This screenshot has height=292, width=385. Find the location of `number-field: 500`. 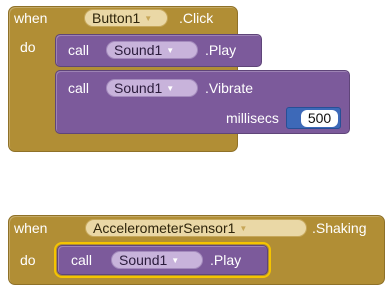

number-field: 500 is located at coordinates (319, 118).